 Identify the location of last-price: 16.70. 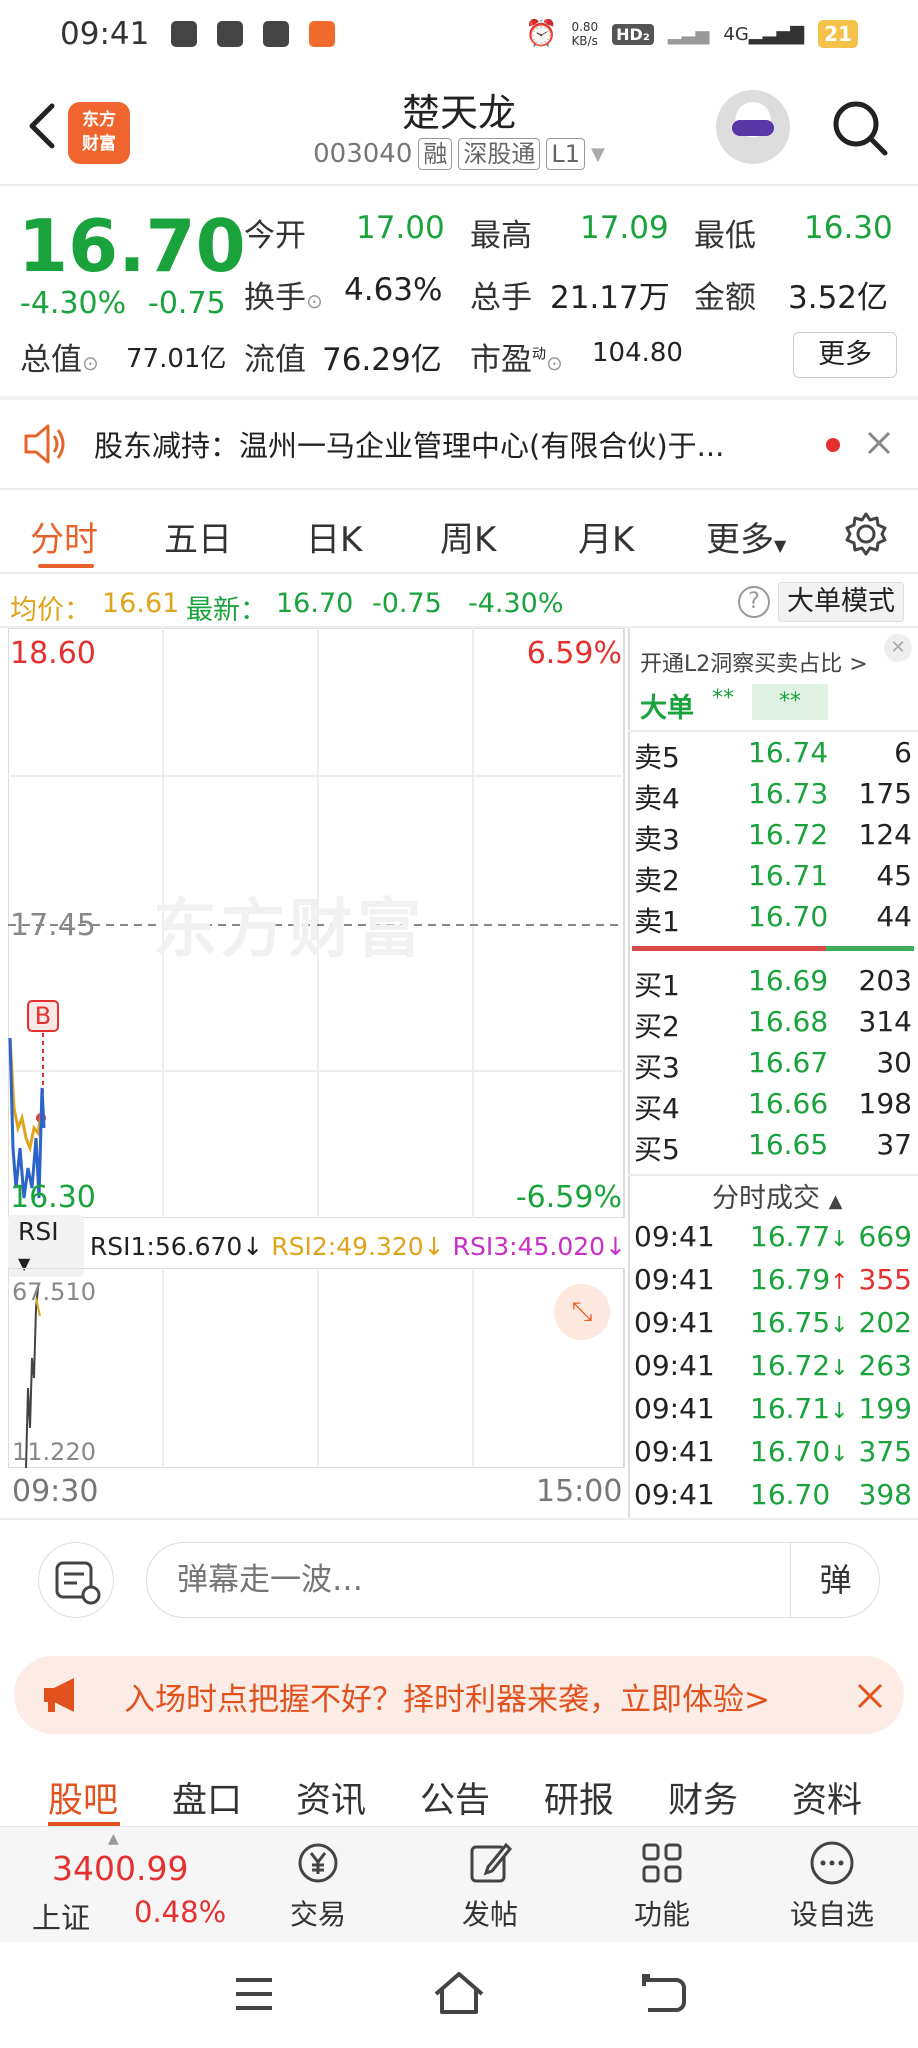
(132, 246).